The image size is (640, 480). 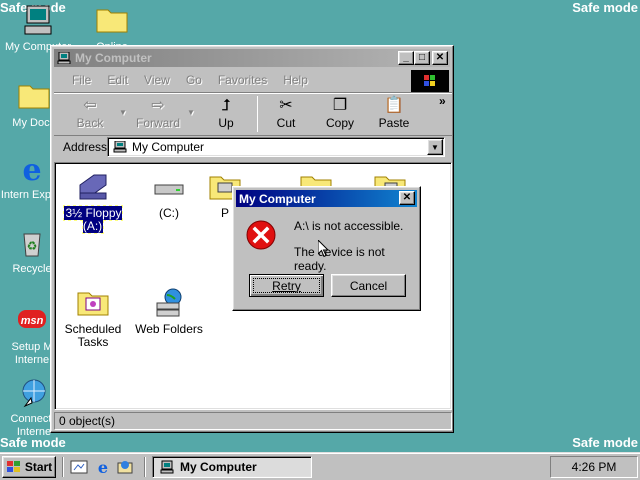 I want to click on copy-label: Copy, so click(x=339, y=123).